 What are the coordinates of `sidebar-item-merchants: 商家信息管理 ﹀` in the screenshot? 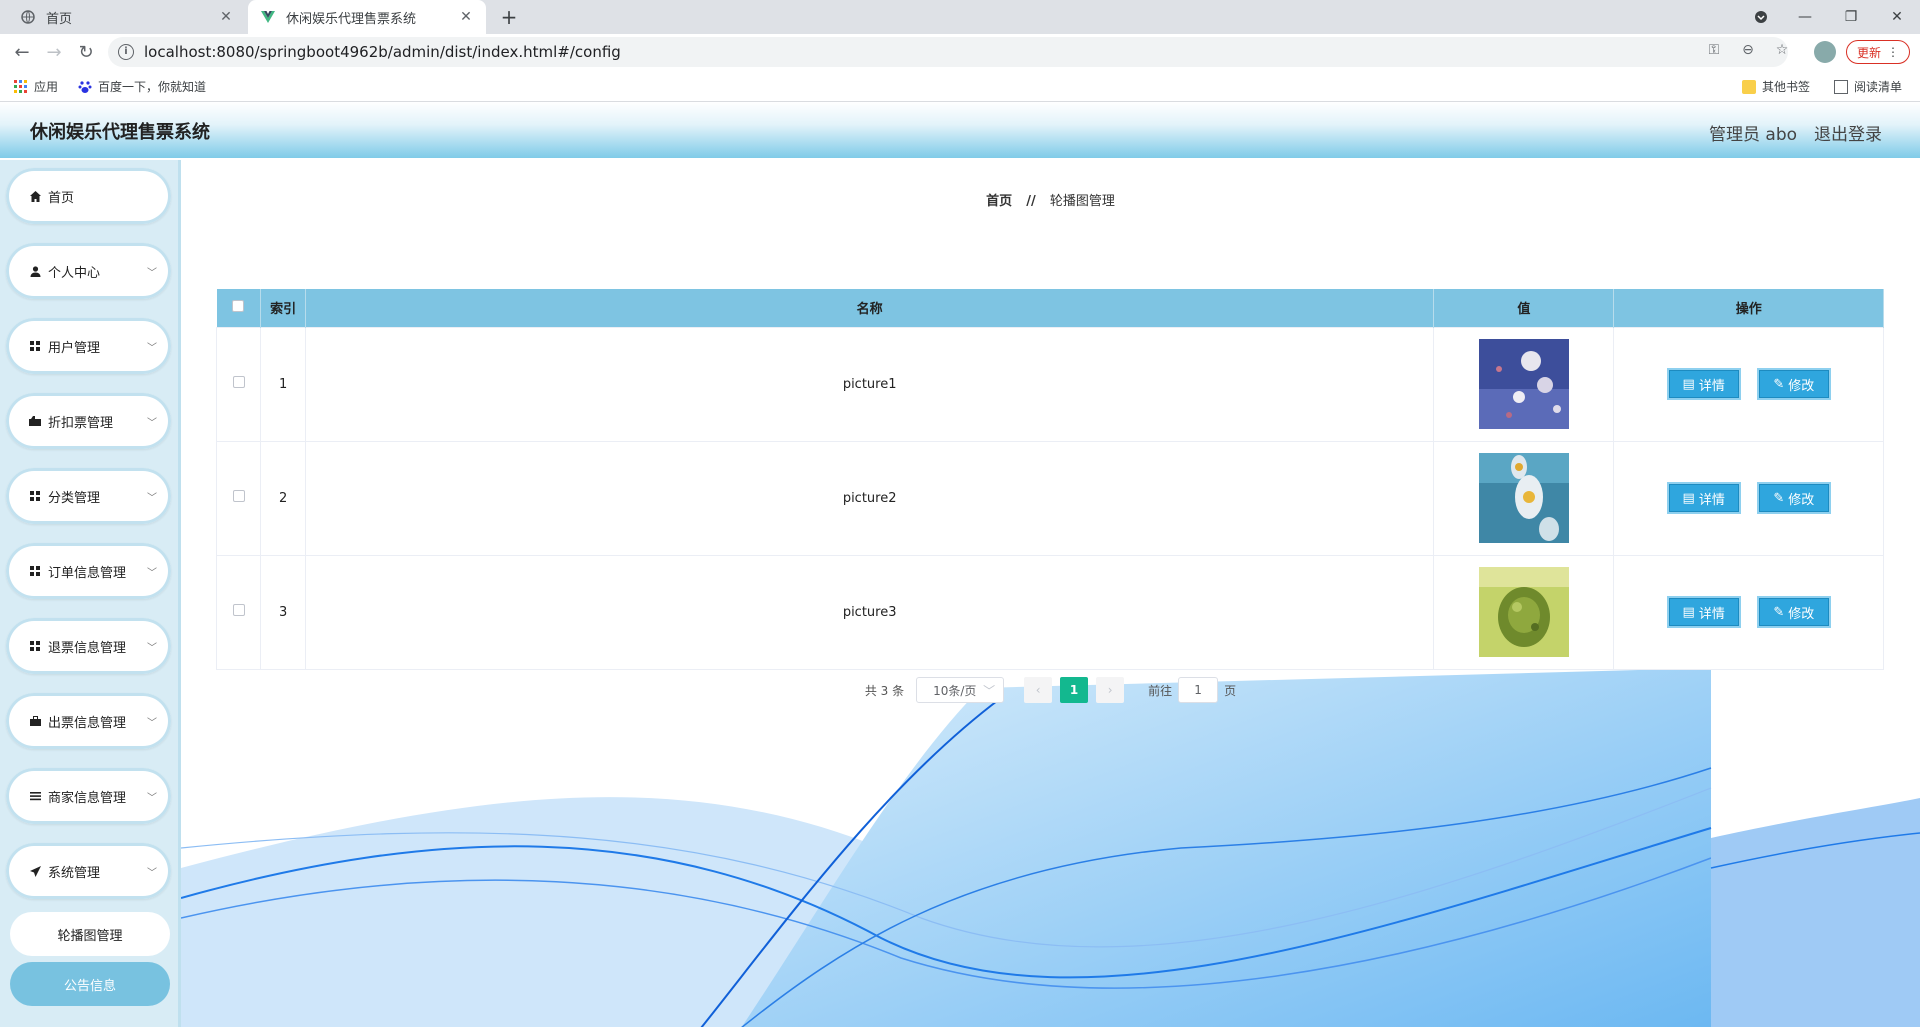 It's located at (88, 796).